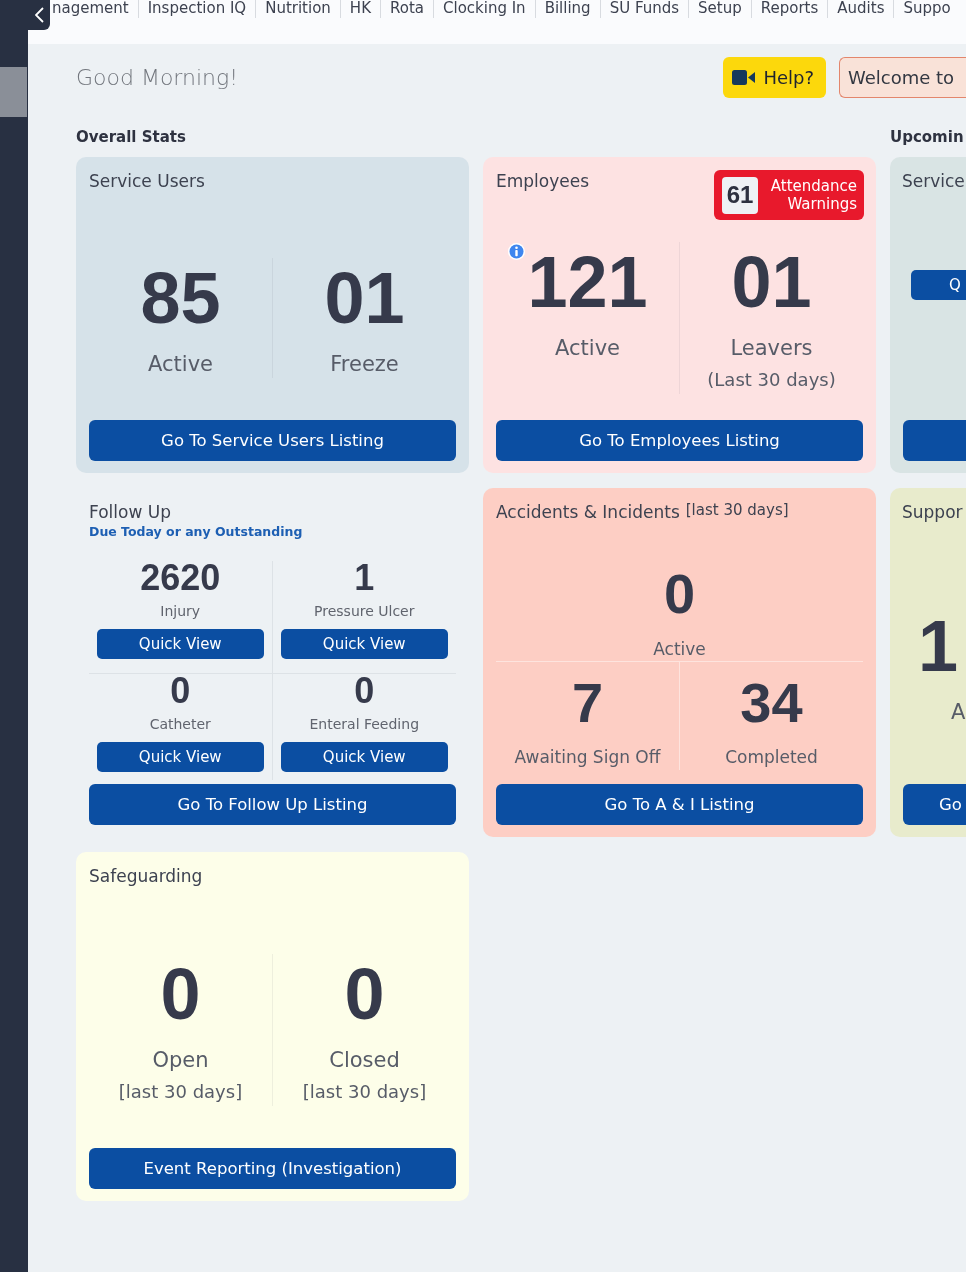 The height and width of the screenshot is (1272, 966). Describe the element at coordinates (934, 804) in the screenshot. I see `listing-button: Go` at that location.